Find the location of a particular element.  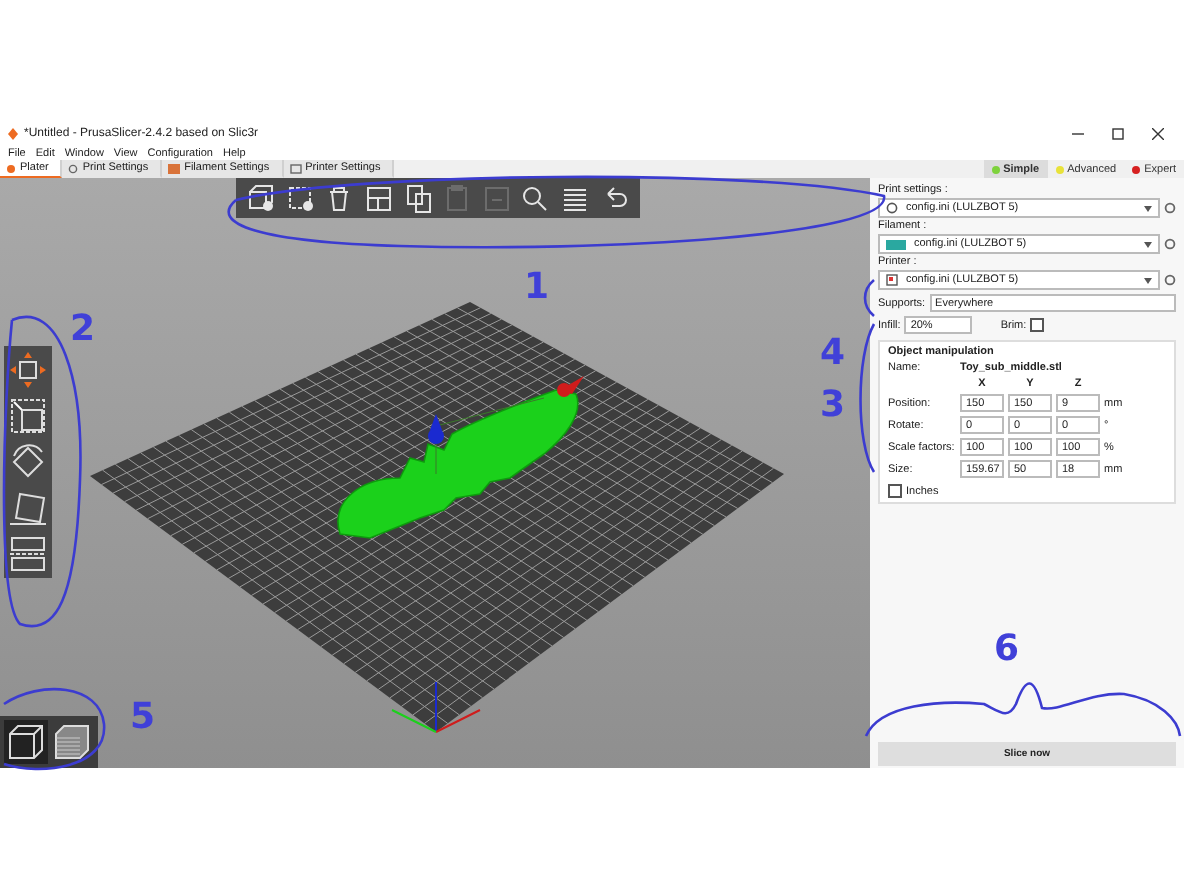

maximize-icon is located at coordinates (1118, 133).